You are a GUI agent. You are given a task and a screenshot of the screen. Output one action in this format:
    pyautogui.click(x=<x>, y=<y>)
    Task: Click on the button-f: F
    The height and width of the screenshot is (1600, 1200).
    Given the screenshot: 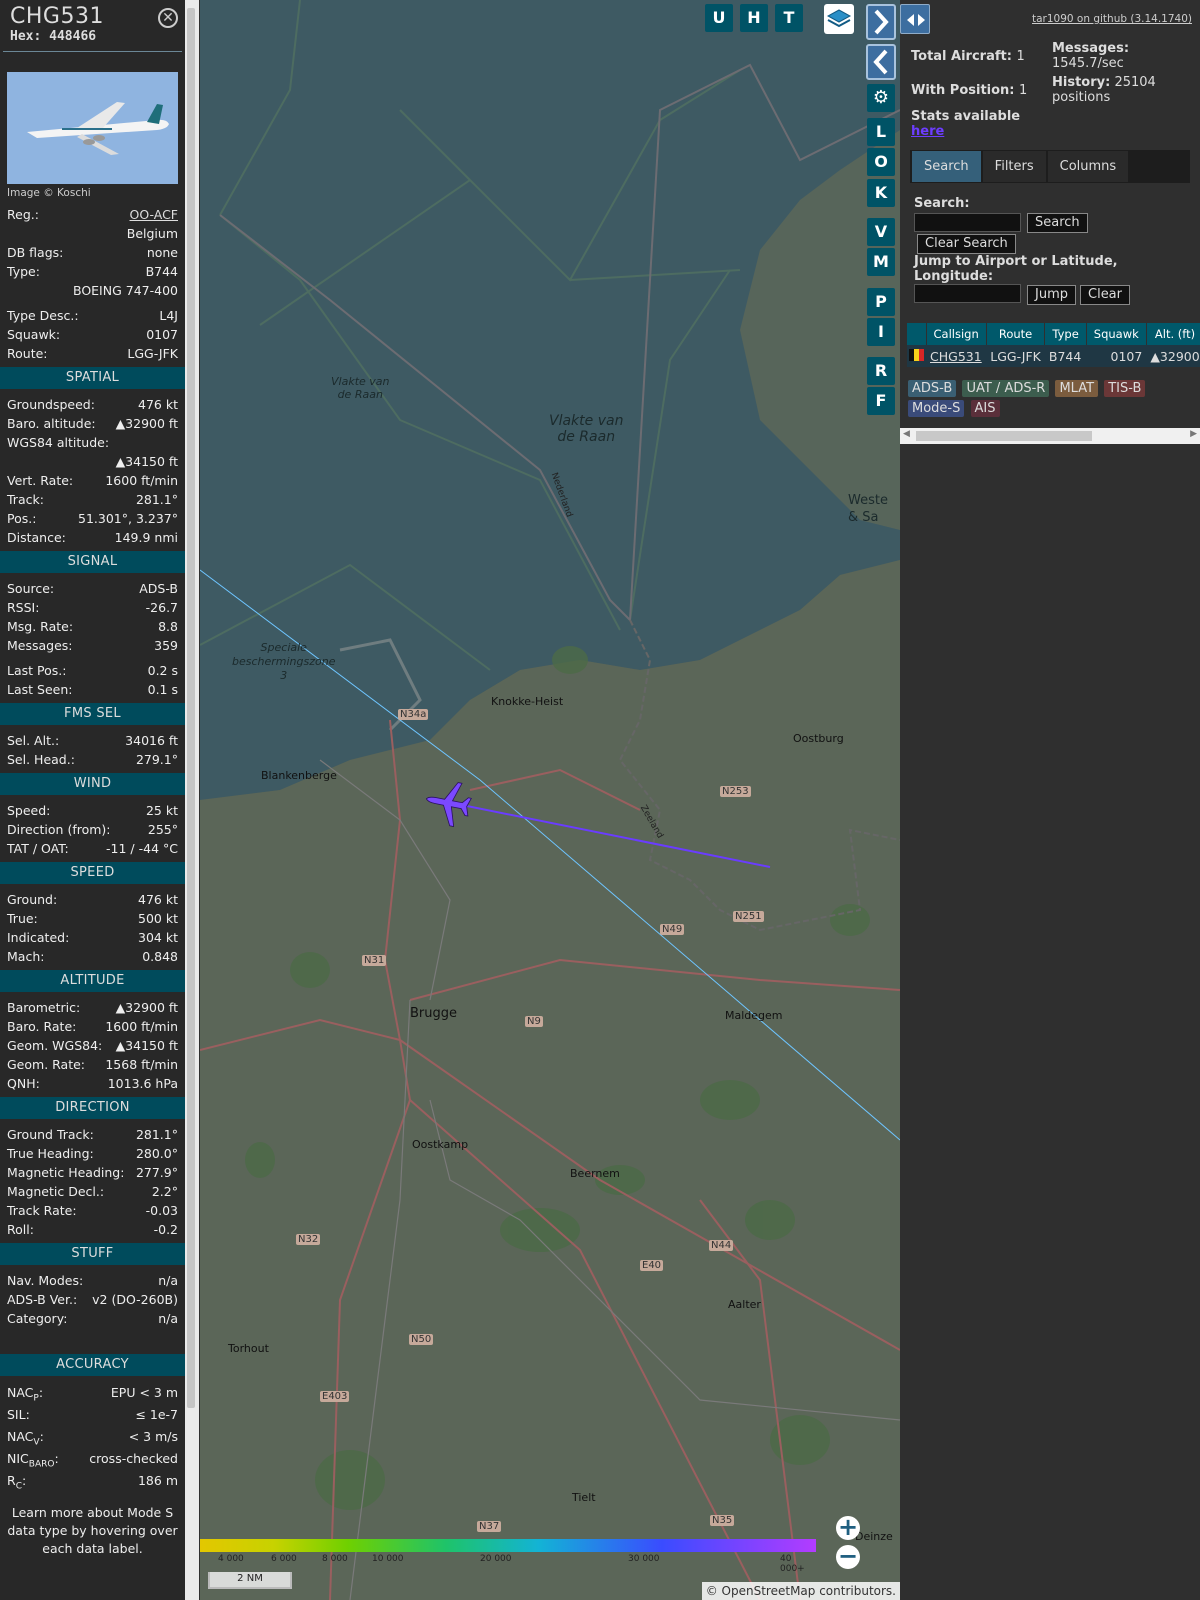 What is the action you would take?
    pyautogui.click(x=881, y=401)
    